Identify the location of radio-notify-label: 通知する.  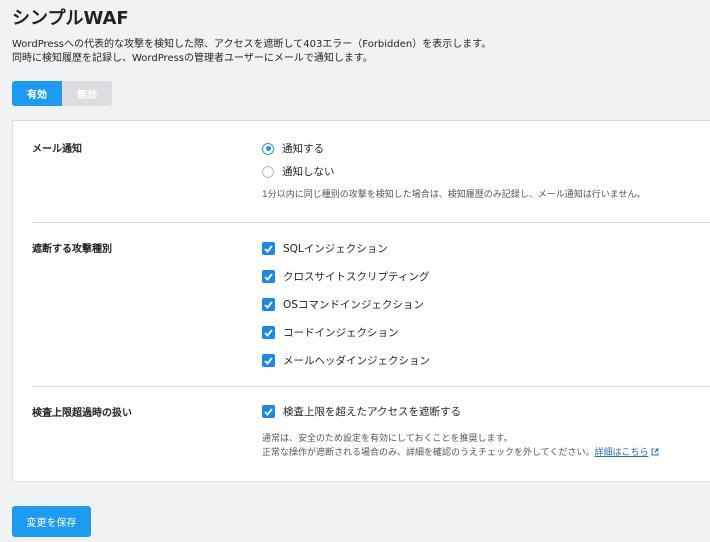
(303, 149).